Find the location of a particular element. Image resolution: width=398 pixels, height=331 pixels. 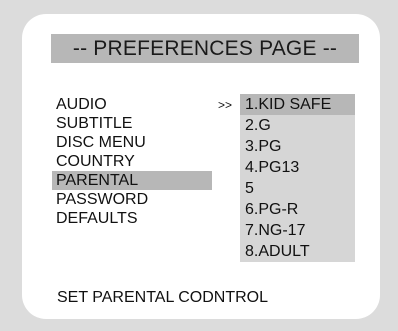

menu-item-country: COUNTRY is located at coordinates (132, 161).